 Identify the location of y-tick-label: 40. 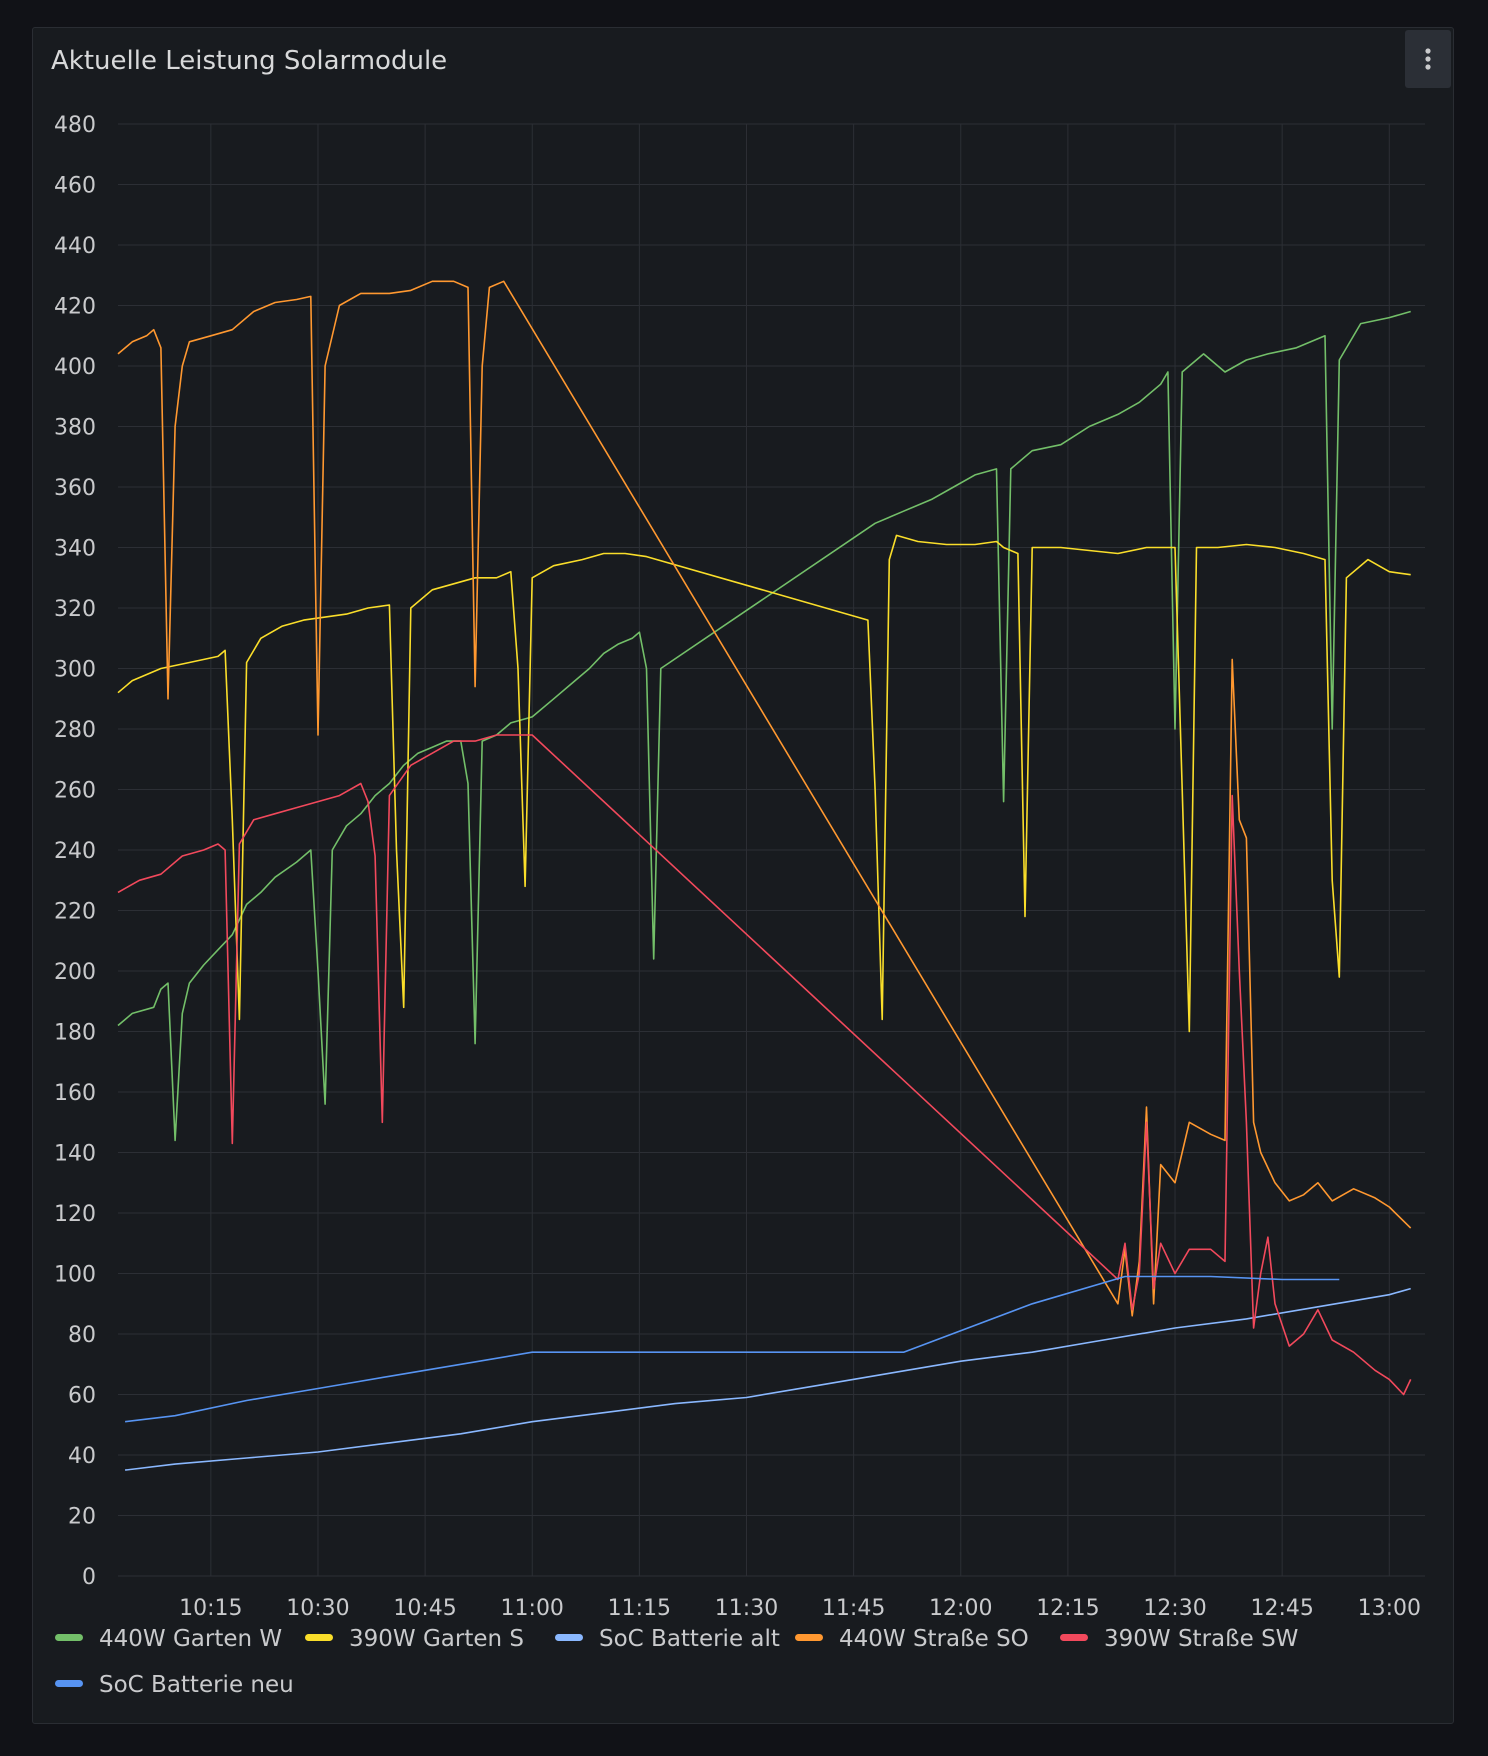
(82, 1456).